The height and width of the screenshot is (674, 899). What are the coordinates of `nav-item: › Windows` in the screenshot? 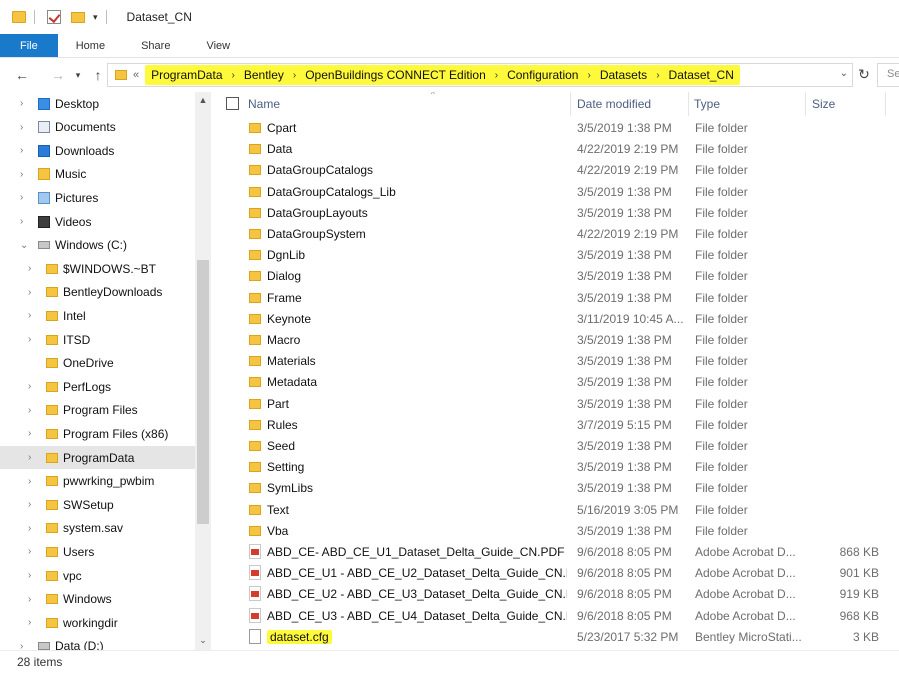 It's located at (97, 599).